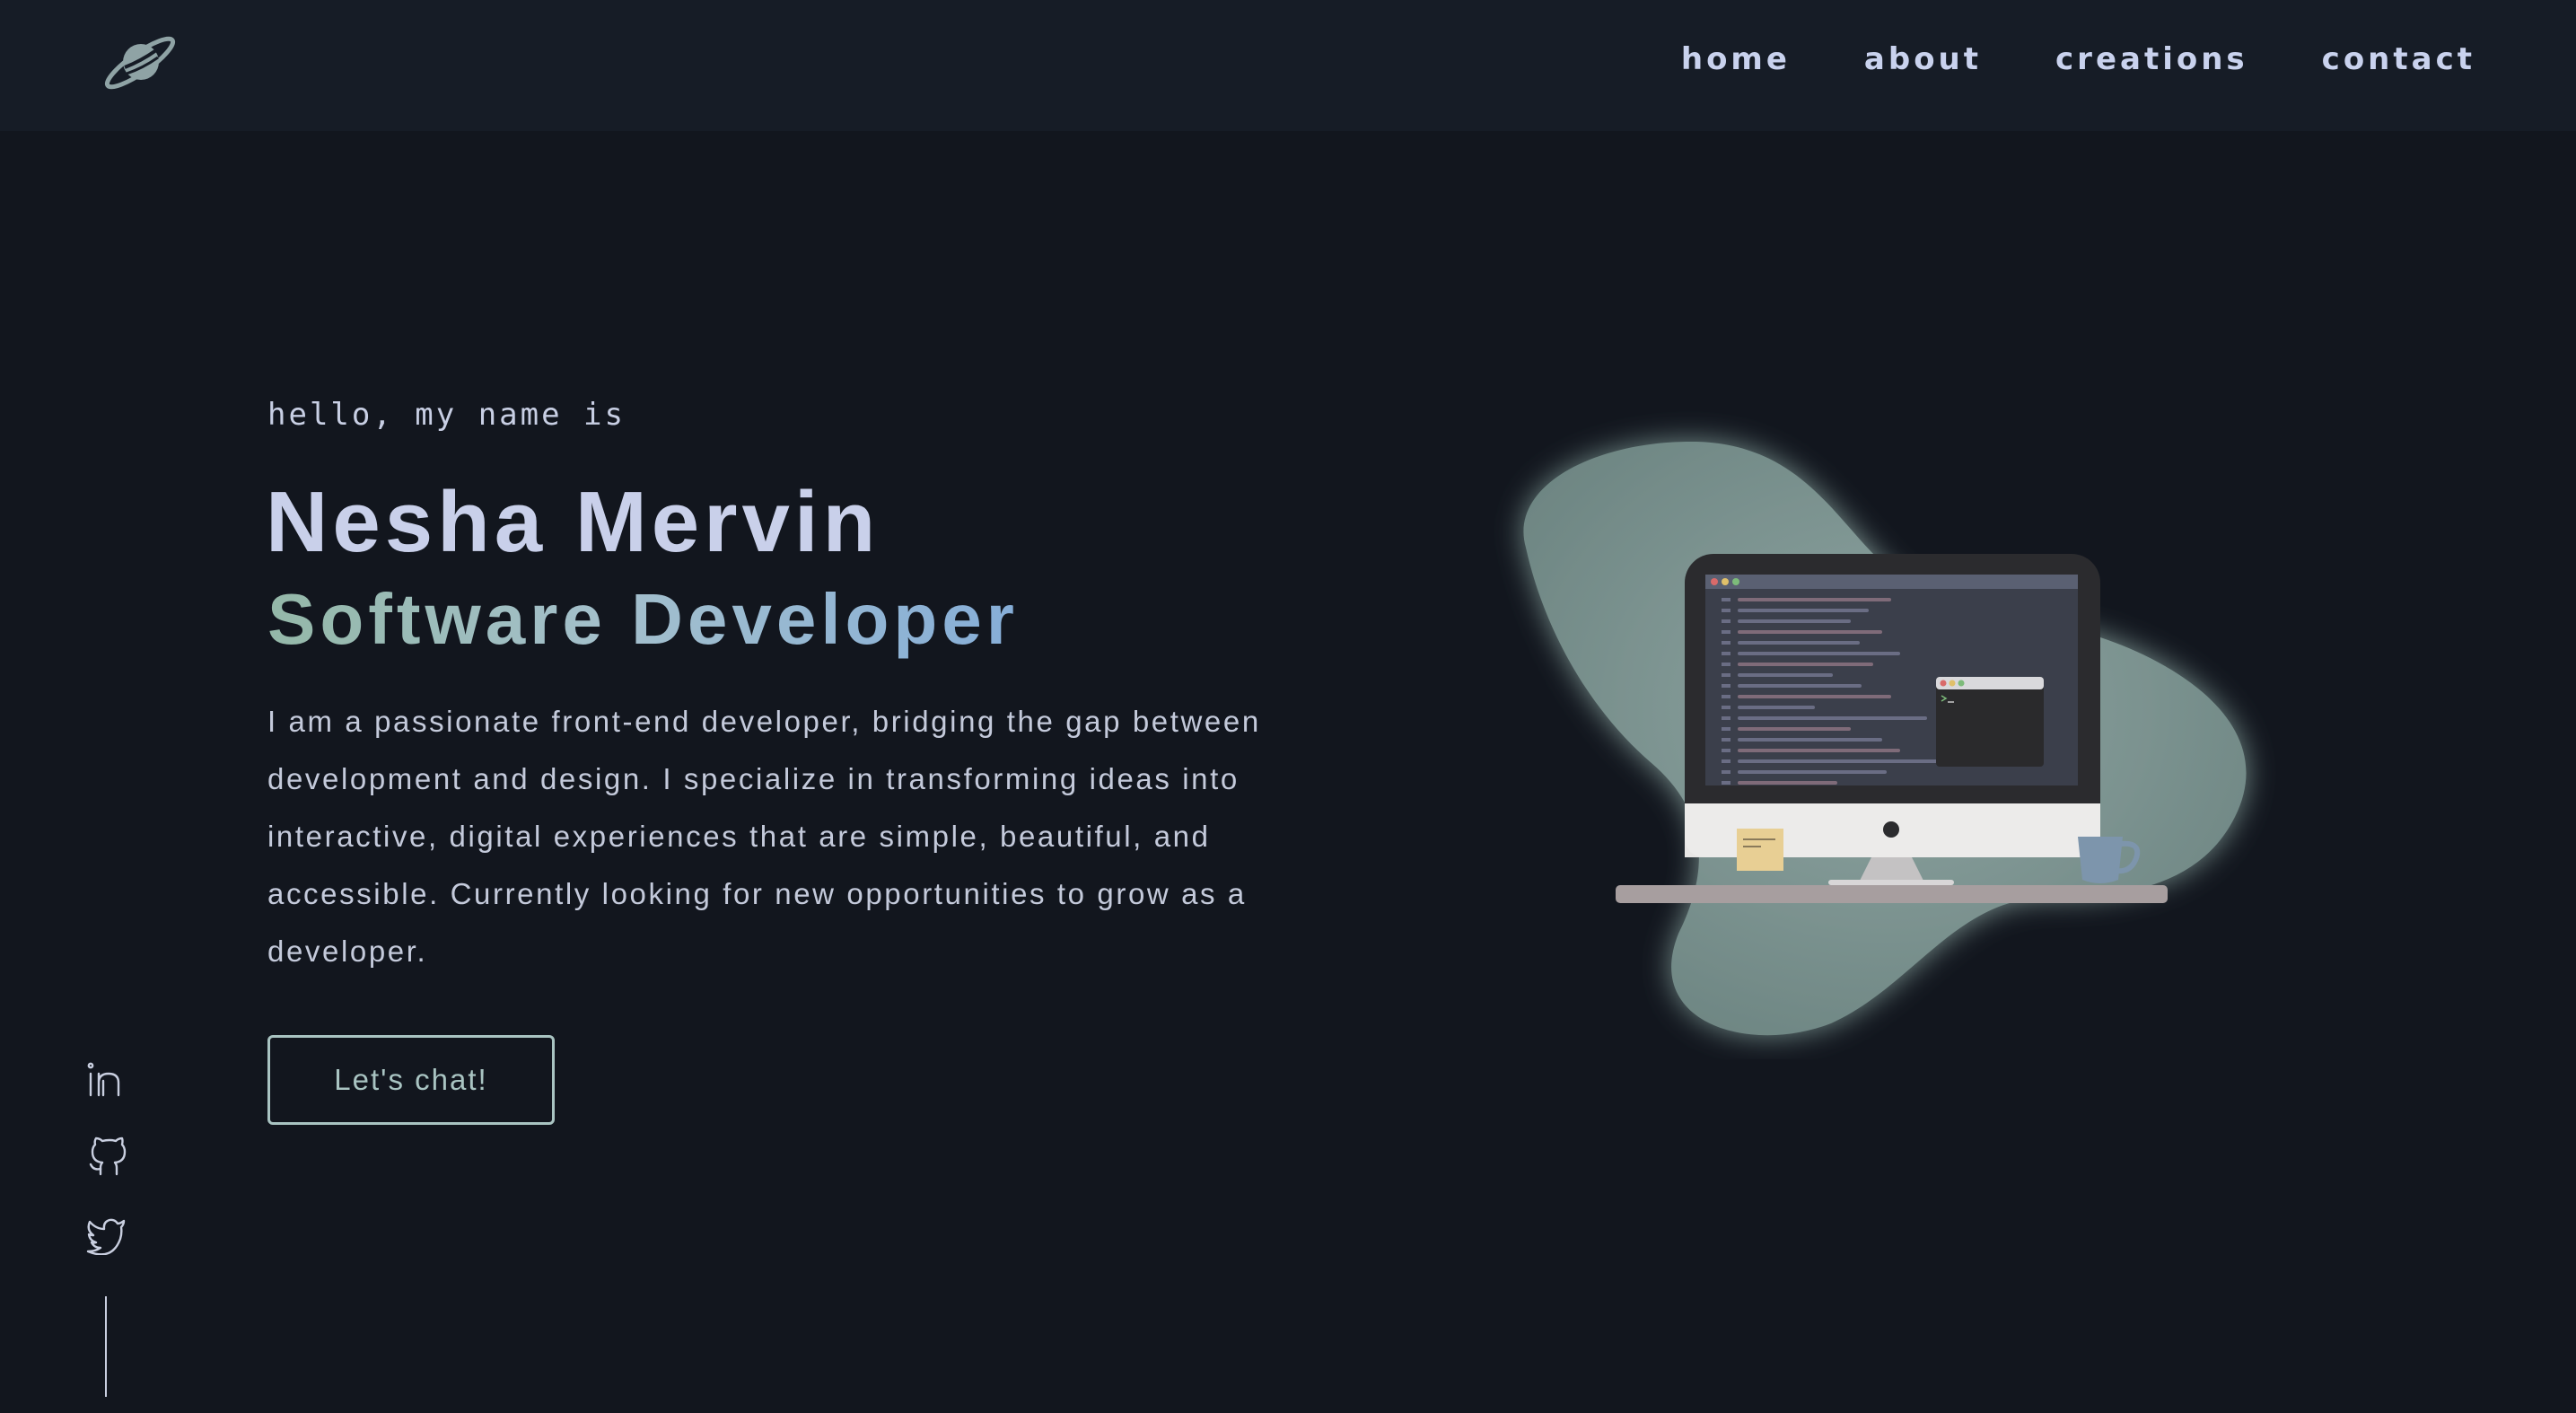 The width and height of the screenshot is (2576, 1413). What do you see at coordinates (1288, 65) in the screenshot?
I see `top-navigation-bar: home about creations contact` at bounding box center [1288, 65].